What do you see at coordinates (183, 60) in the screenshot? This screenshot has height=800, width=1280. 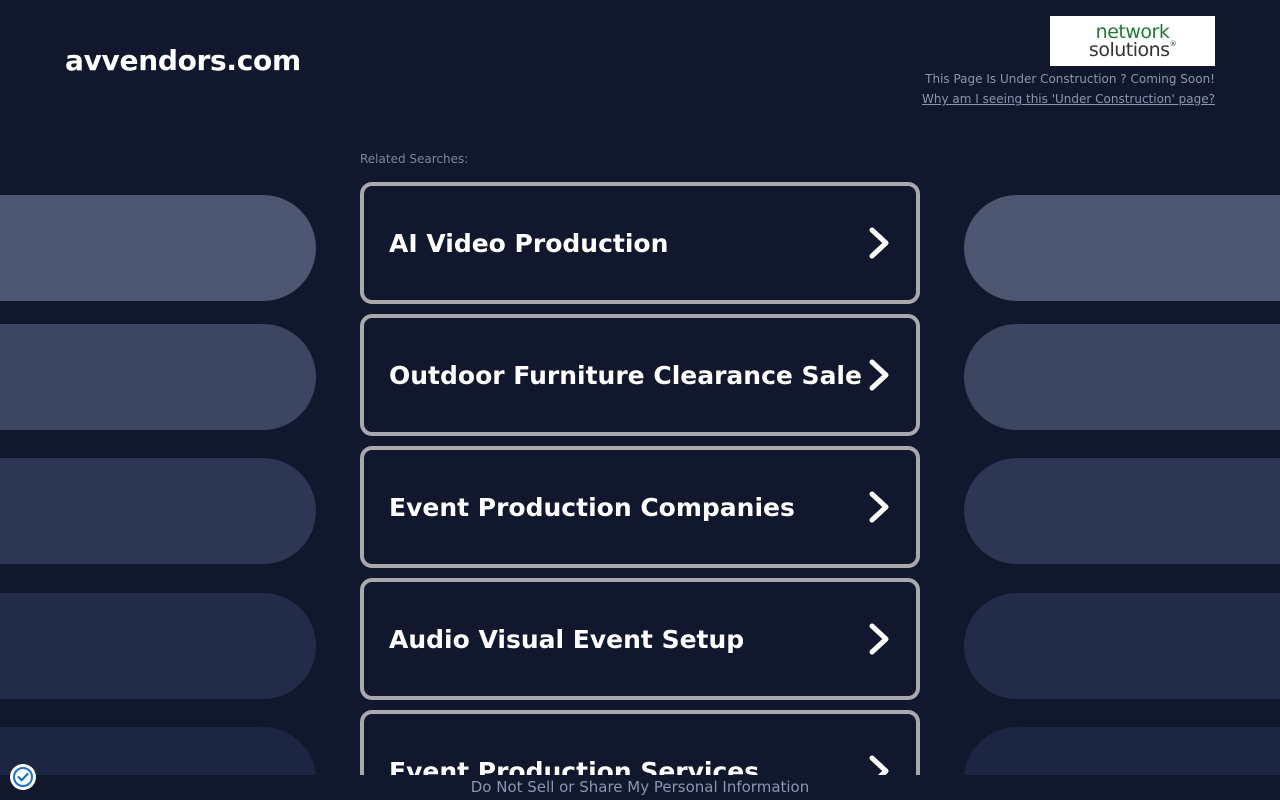 I see `domain-title: avvendors.com` at bounding box center [183, 60].